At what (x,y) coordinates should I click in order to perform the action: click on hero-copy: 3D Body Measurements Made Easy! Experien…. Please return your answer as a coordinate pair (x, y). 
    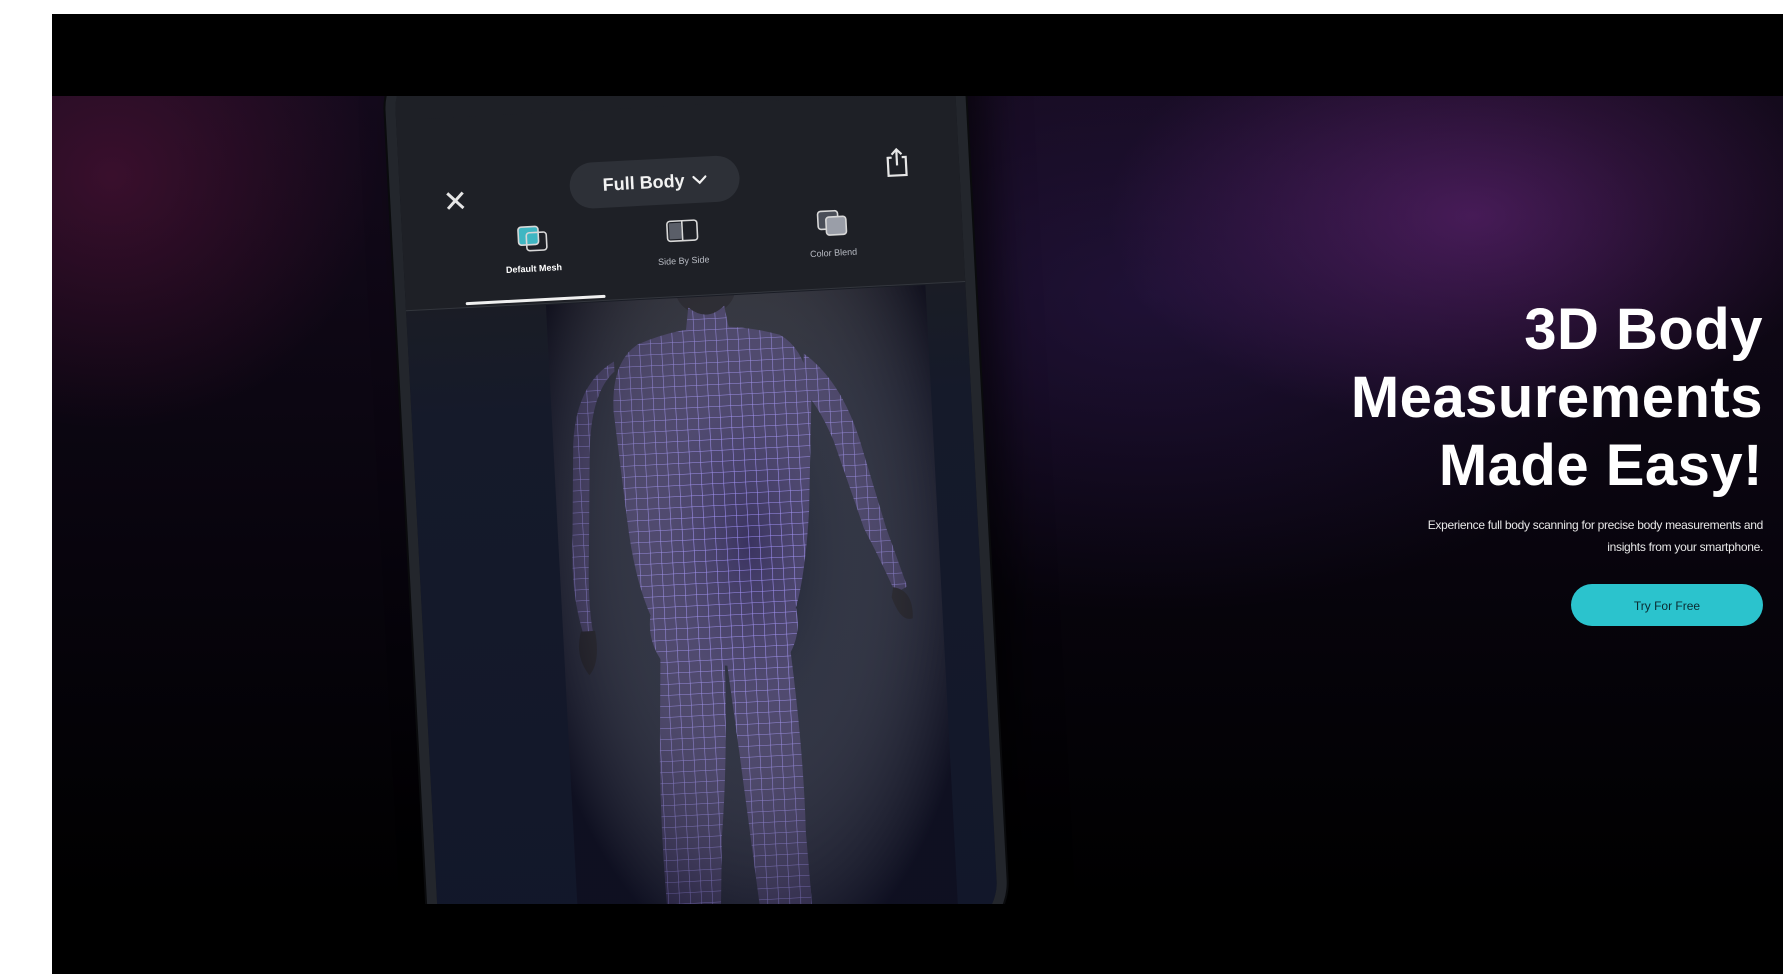
    Looking at the image, I should click on (1483, 461).